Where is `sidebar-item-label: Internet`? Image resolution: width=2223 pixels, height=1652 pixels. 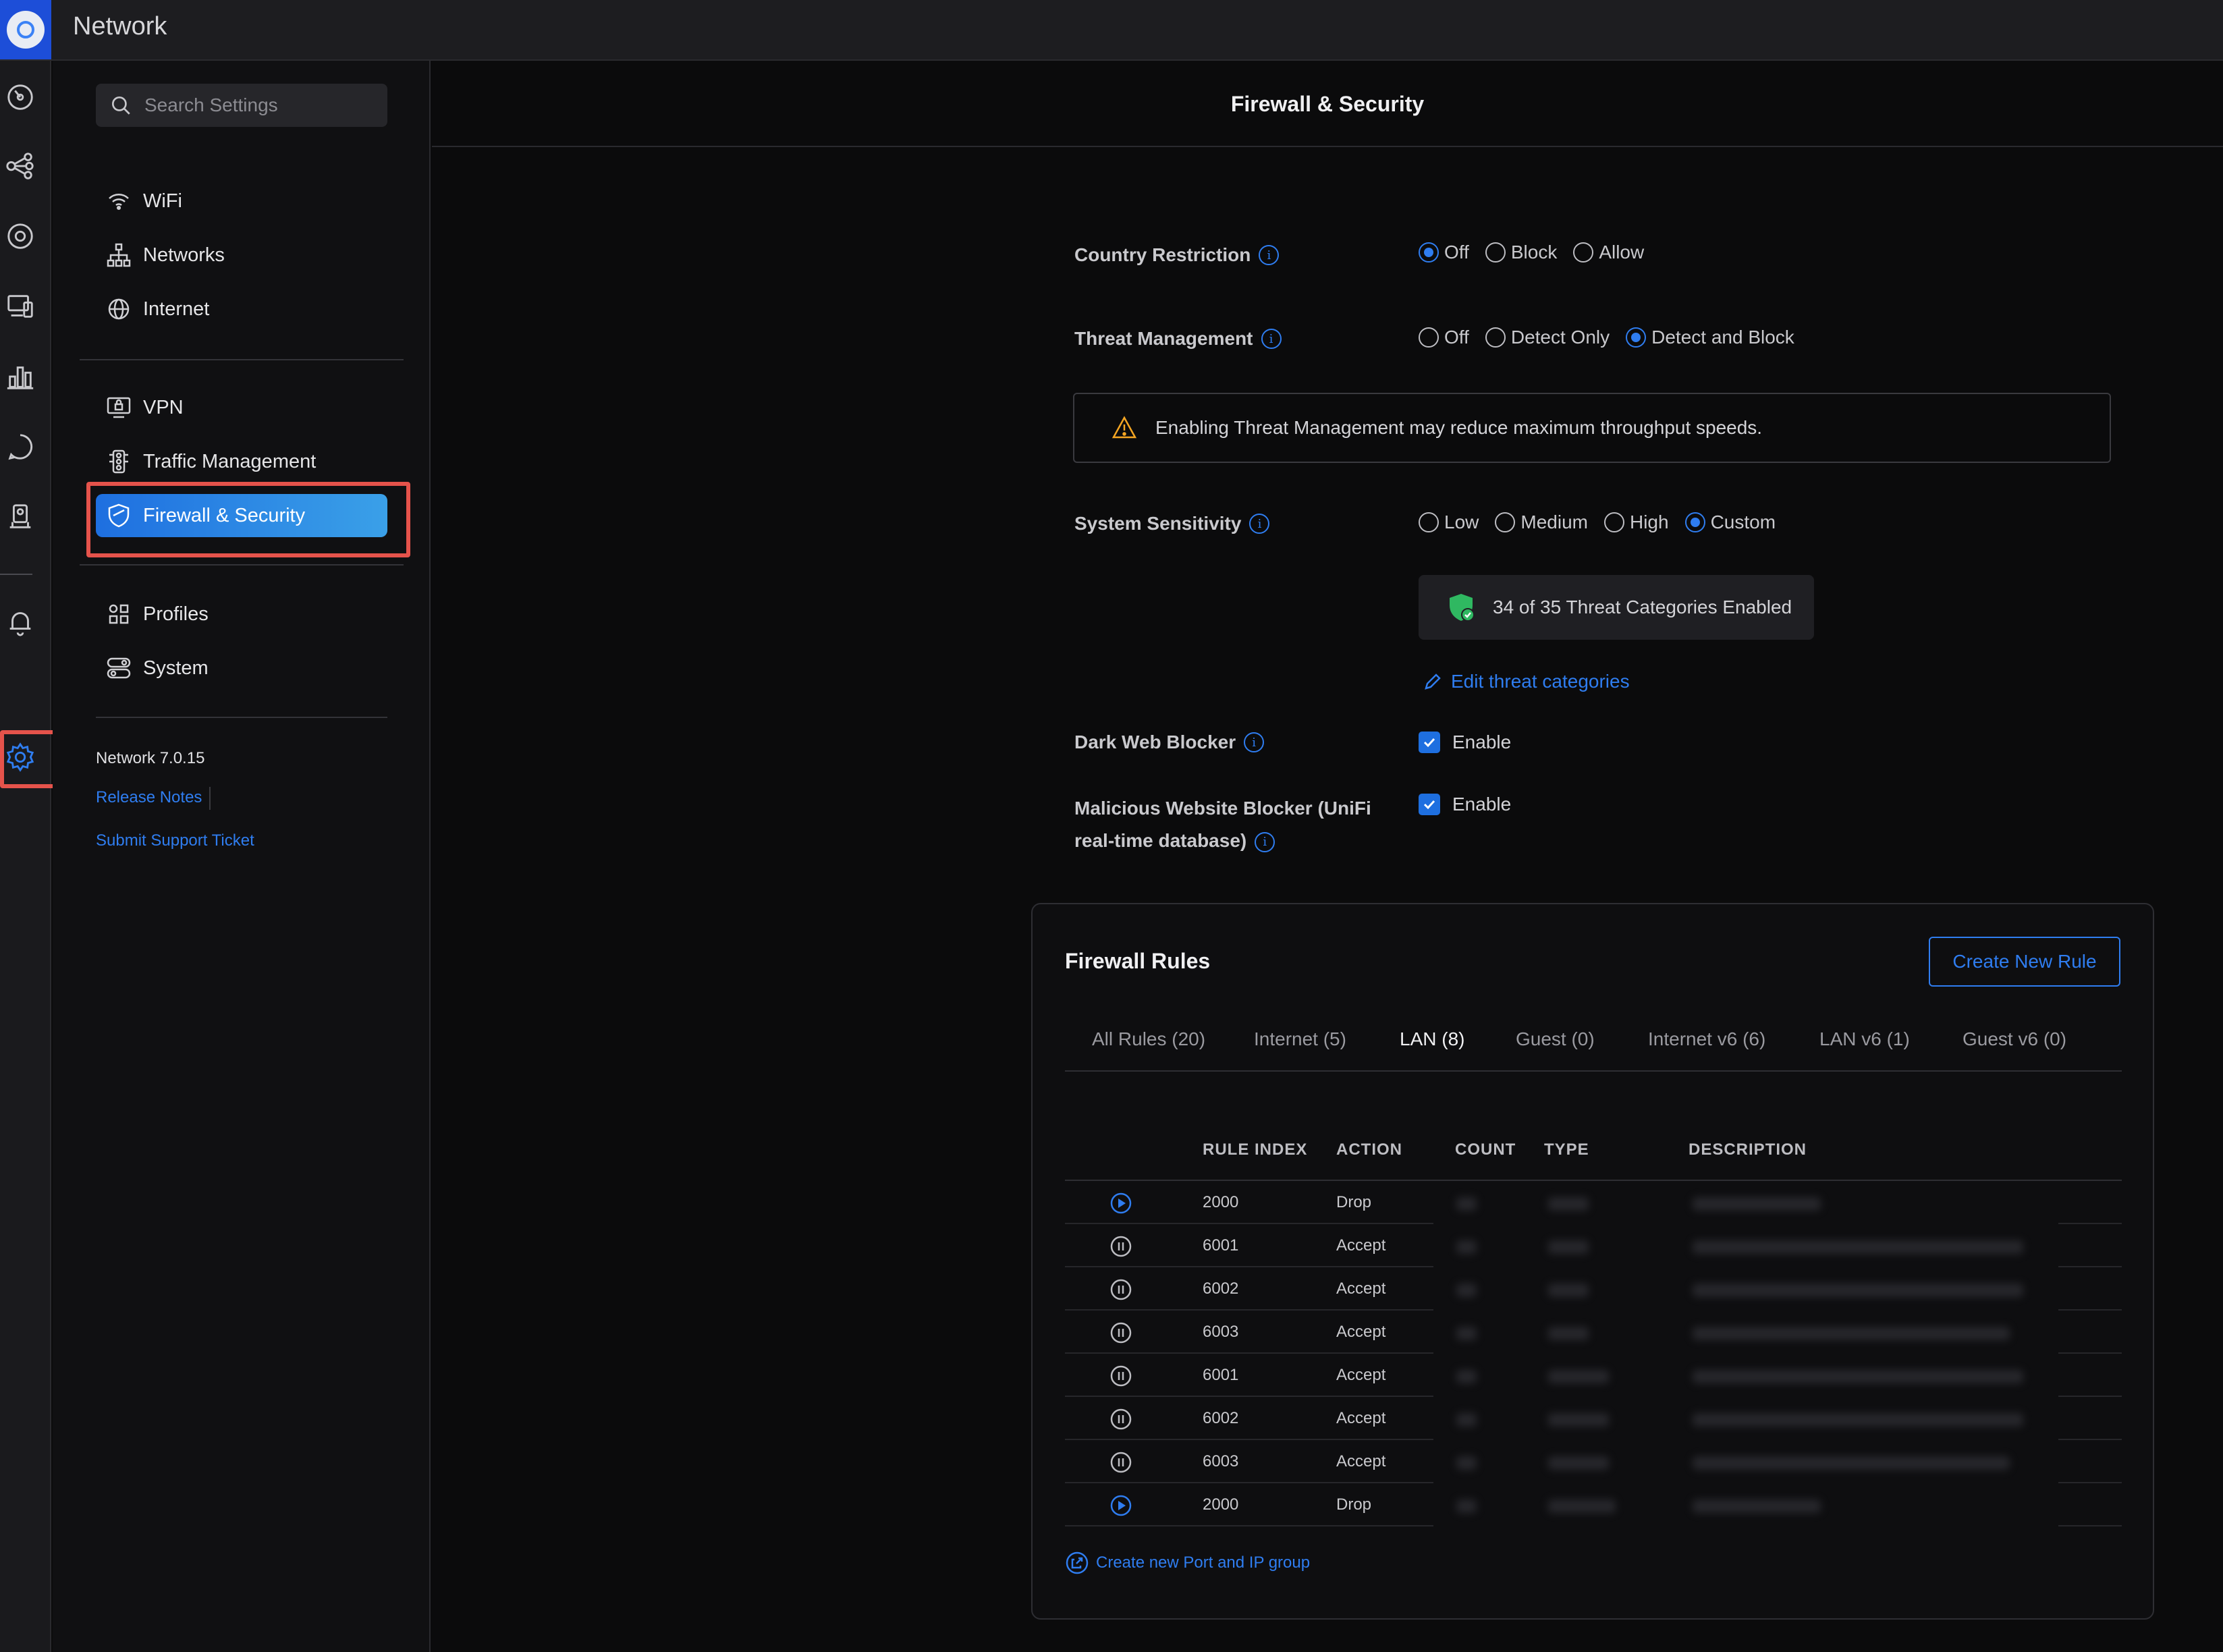 sidebar-item-label: Internet is located at coordinates (176, 309).